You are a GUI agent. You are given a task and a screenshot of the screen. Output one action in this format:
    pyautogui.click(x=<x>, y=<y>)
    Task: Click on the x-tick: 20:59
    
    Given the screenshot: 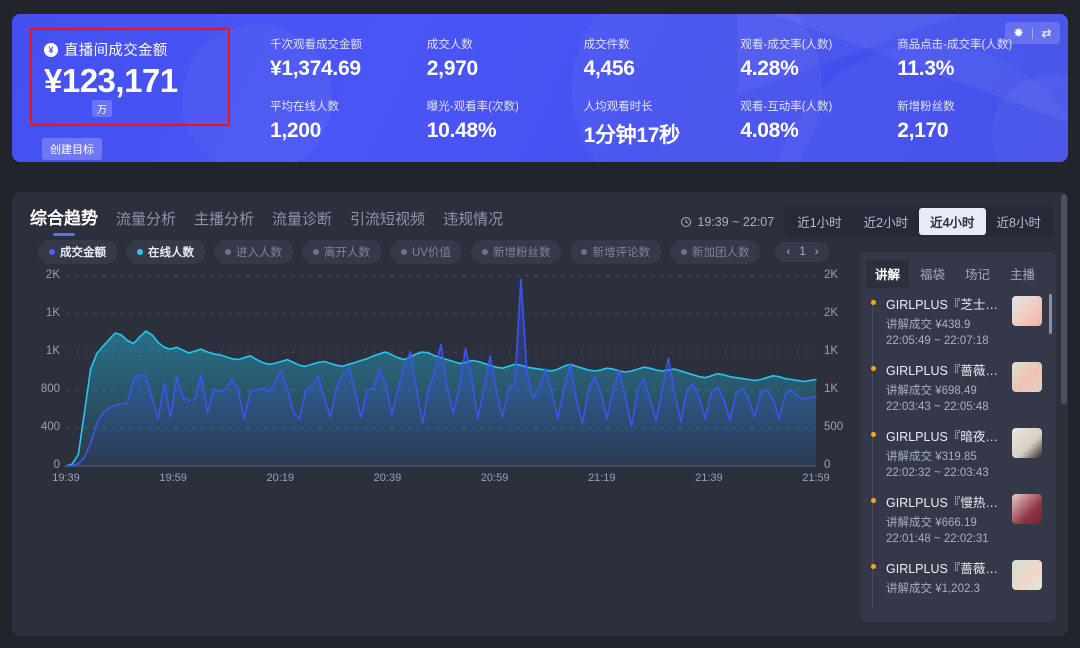 What is the action you would take?
    pyautogui.click(x=494, y=478)
    